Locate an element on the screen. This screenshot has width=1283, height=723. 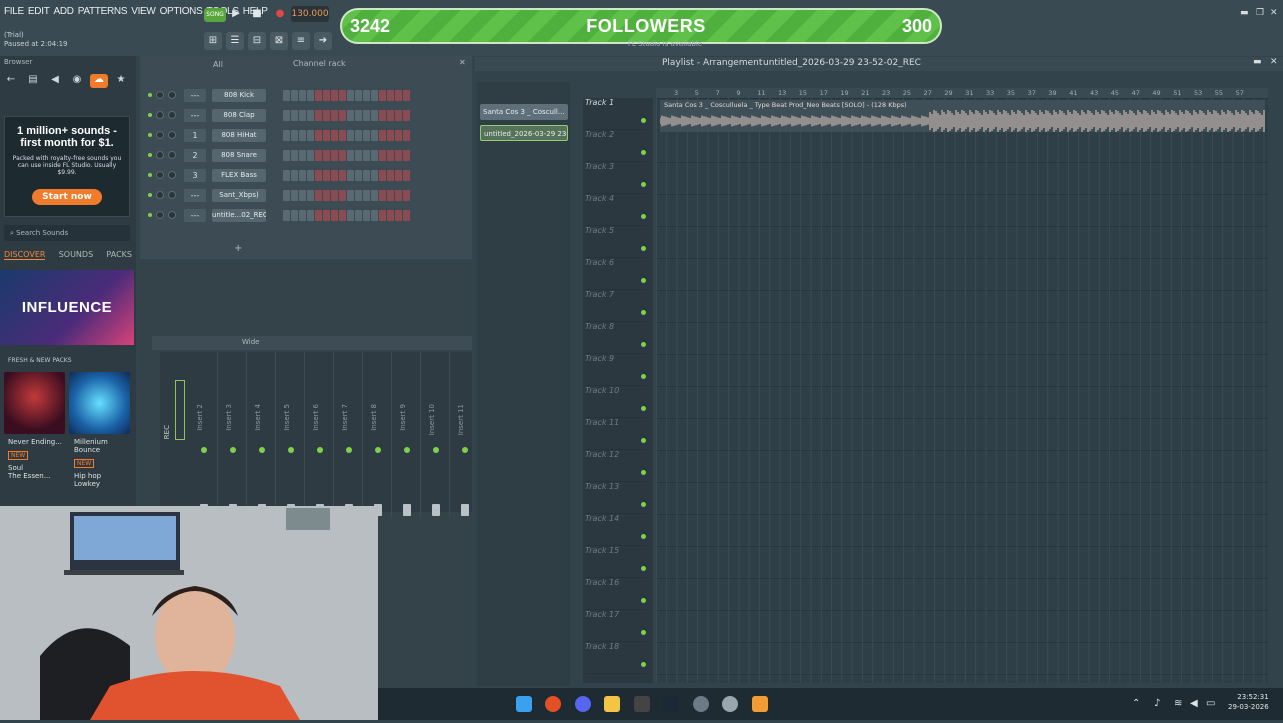
tab-discover: DISCOVER is located at coordinates (25, 255).